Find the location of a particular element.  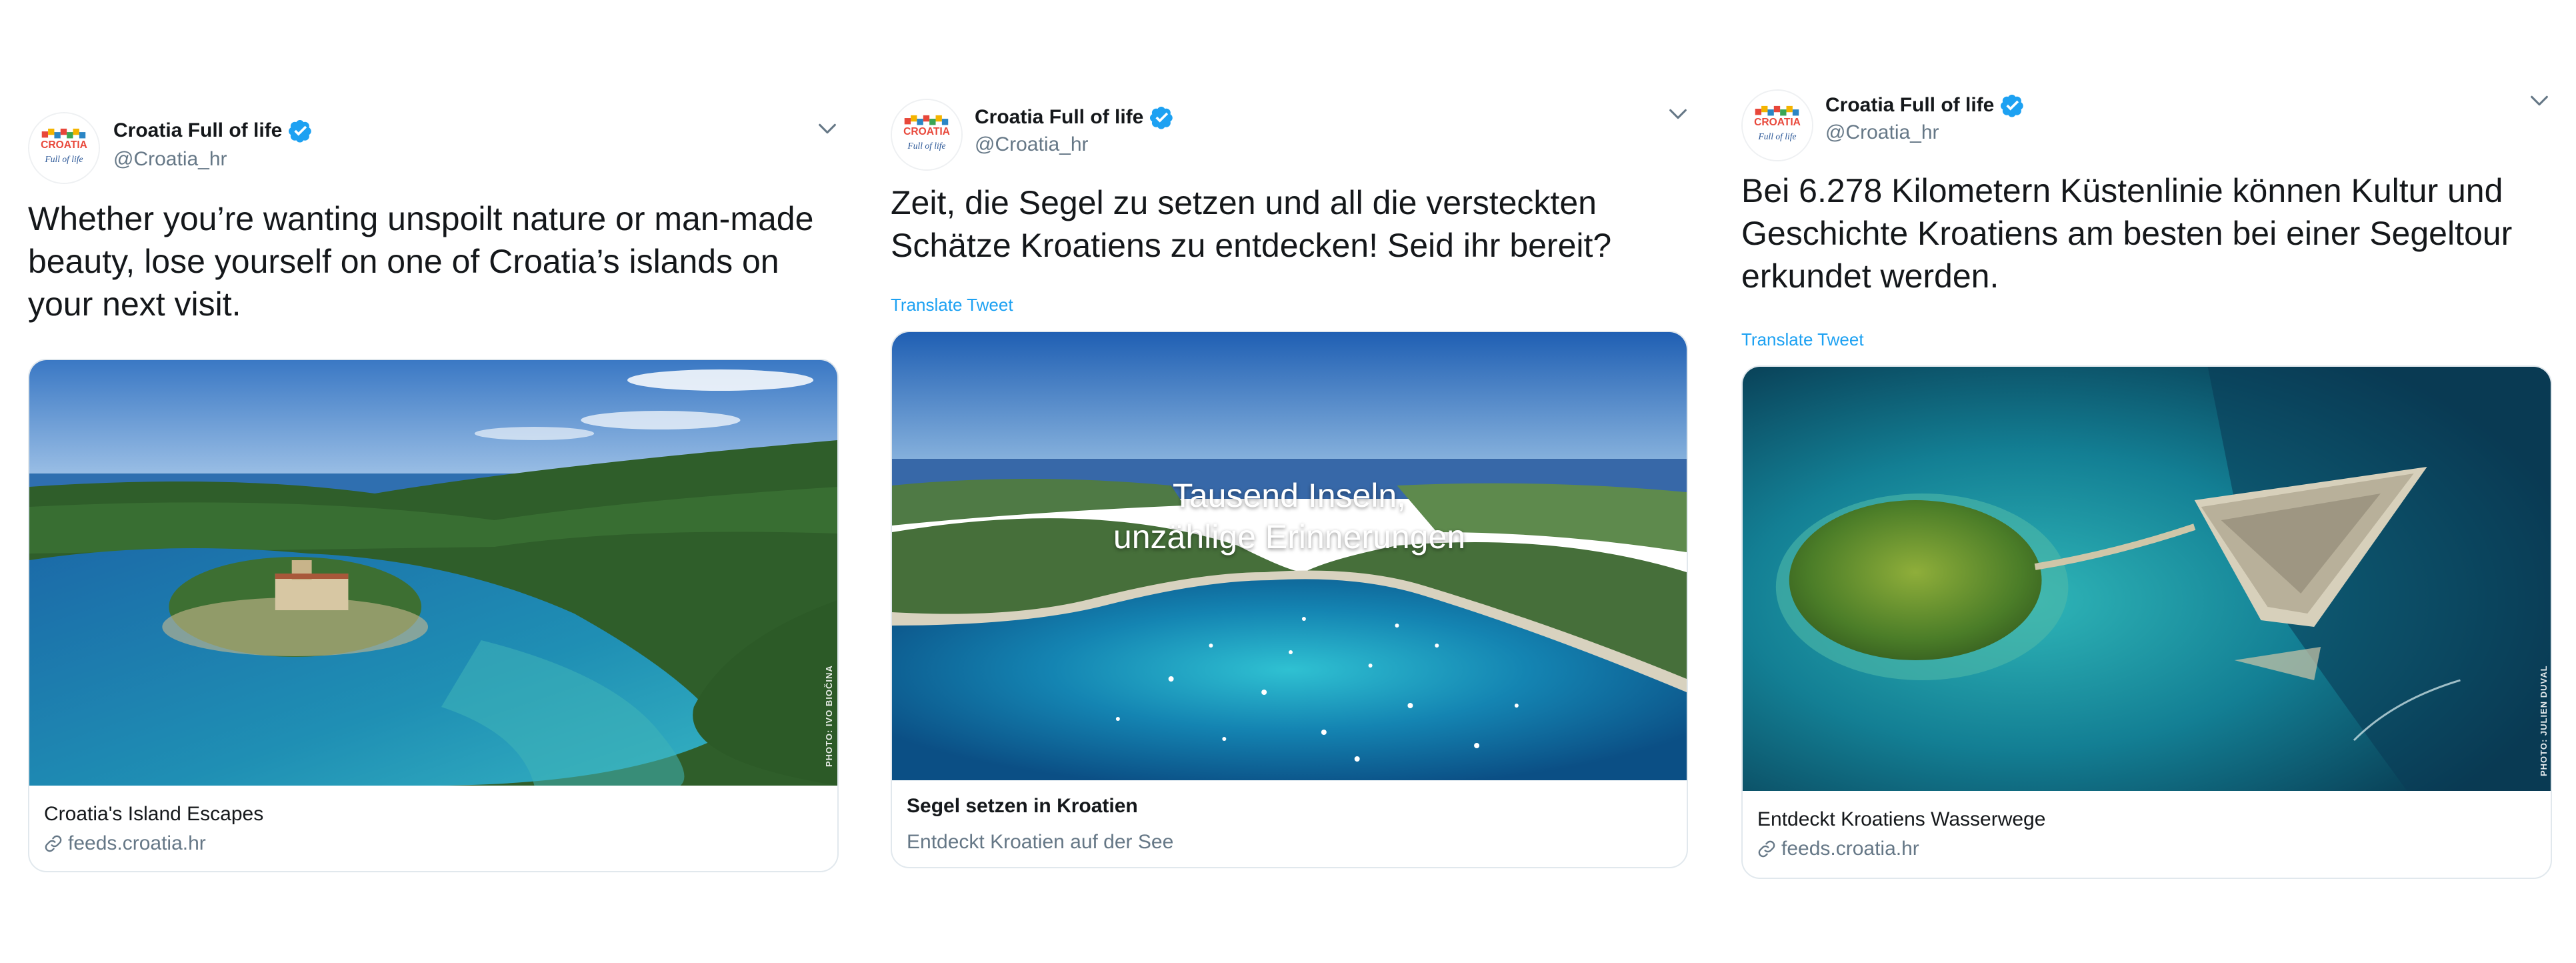

overlay-line-2: unzählige Erinnerungen is located at coordinates (1289, 537).